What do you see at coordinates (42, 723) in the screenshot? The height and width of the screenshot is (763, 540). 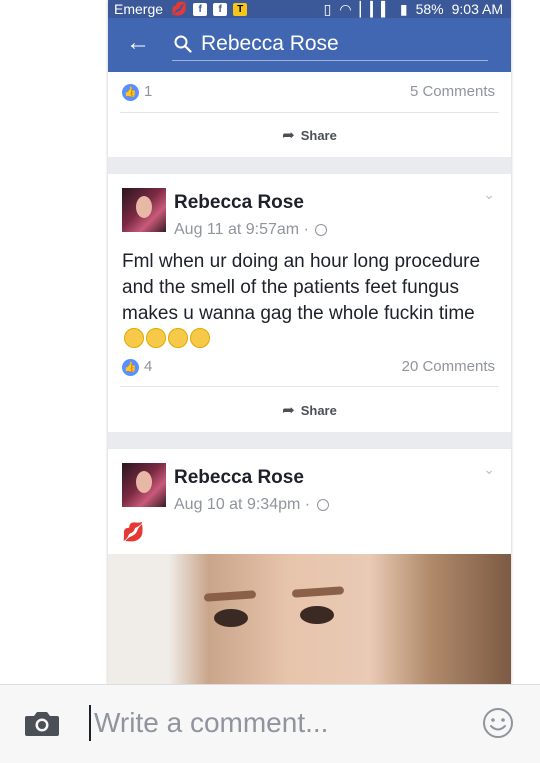 I see `camera-icon` at bounding box center [42, 723].